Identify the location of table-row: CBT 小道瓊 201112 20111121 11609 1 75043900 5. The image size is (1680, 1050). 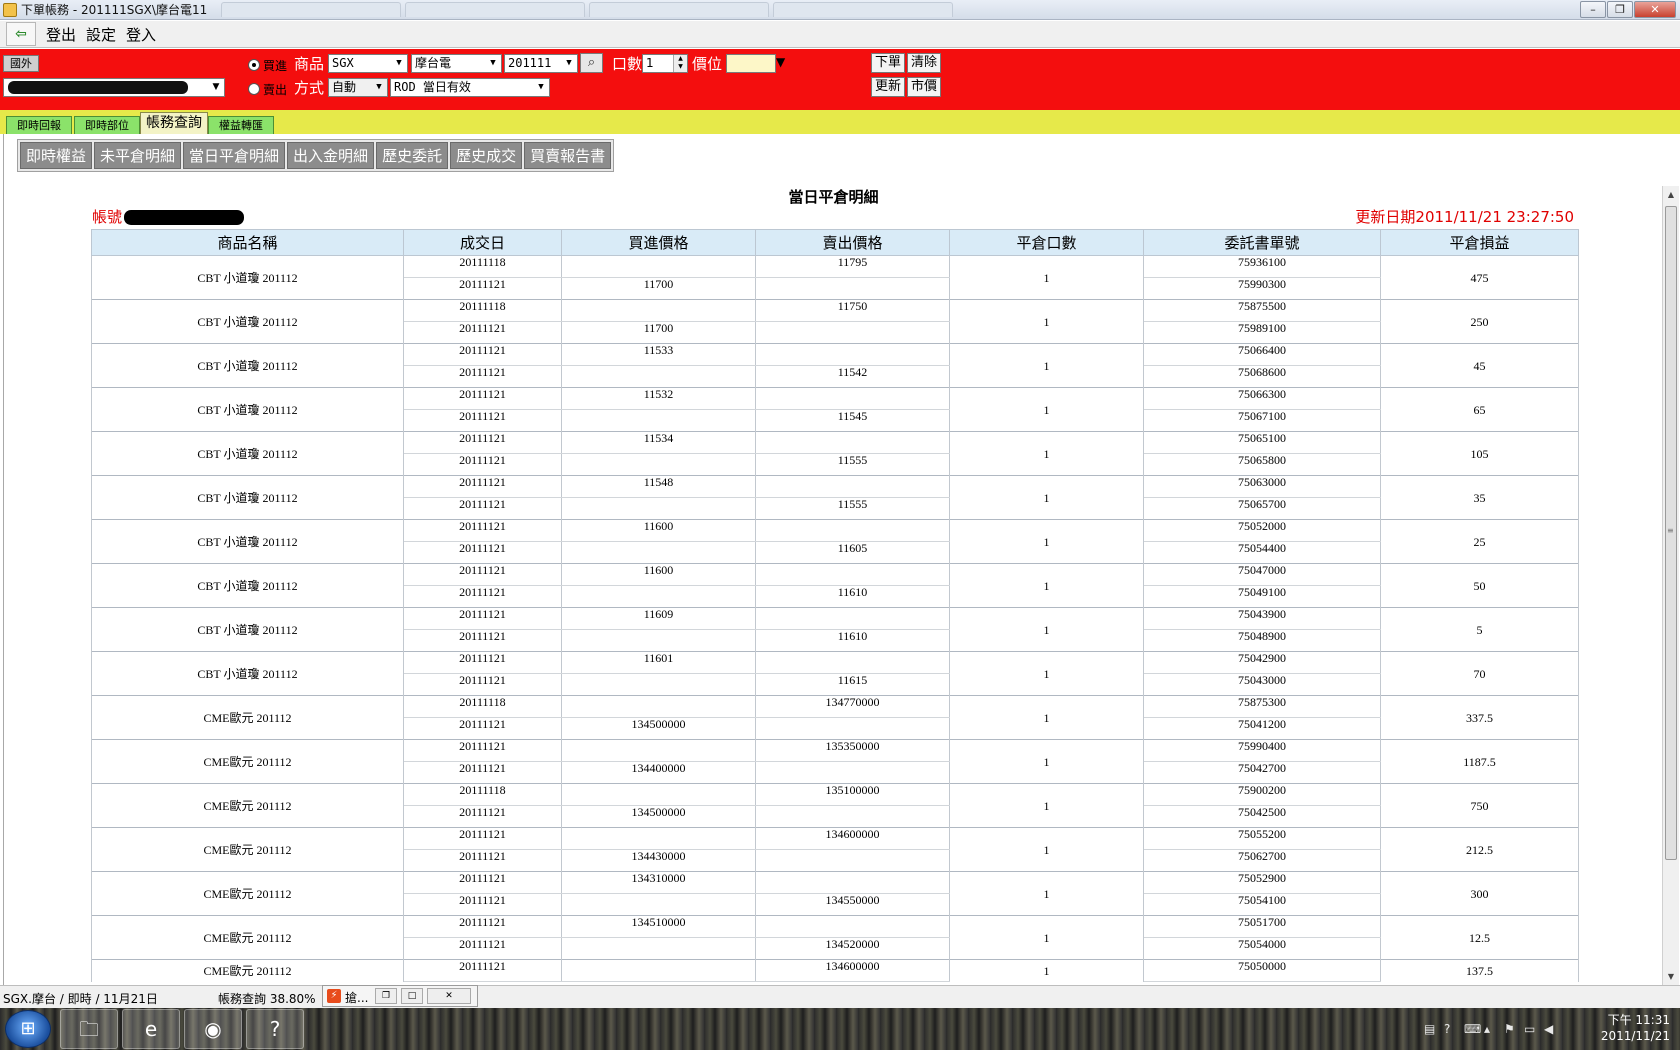
(835, 629).